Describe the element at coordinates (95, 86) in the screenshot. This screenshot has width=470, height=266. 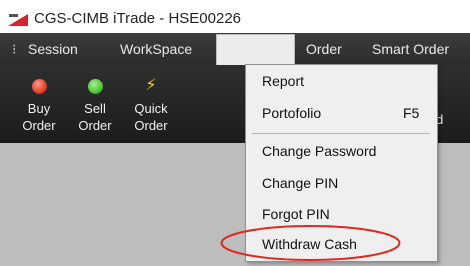
I see `green-circle-icon` at that location.